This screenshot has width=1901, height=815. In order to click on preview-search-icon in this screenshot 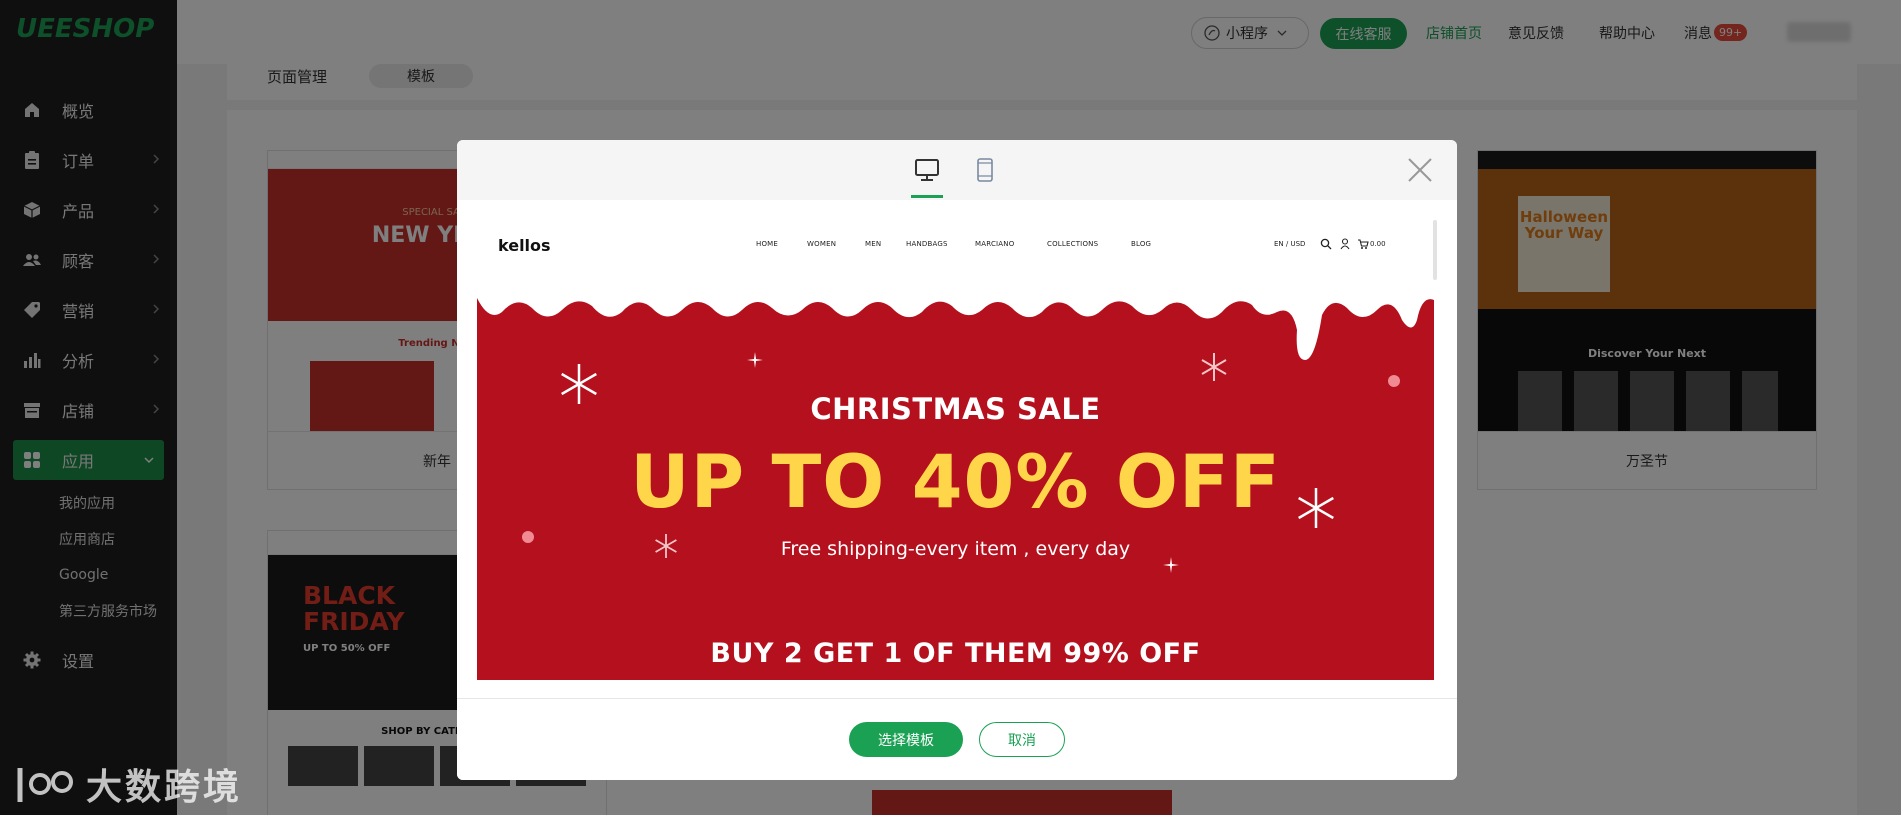, I will do `click(1326, 244)`.